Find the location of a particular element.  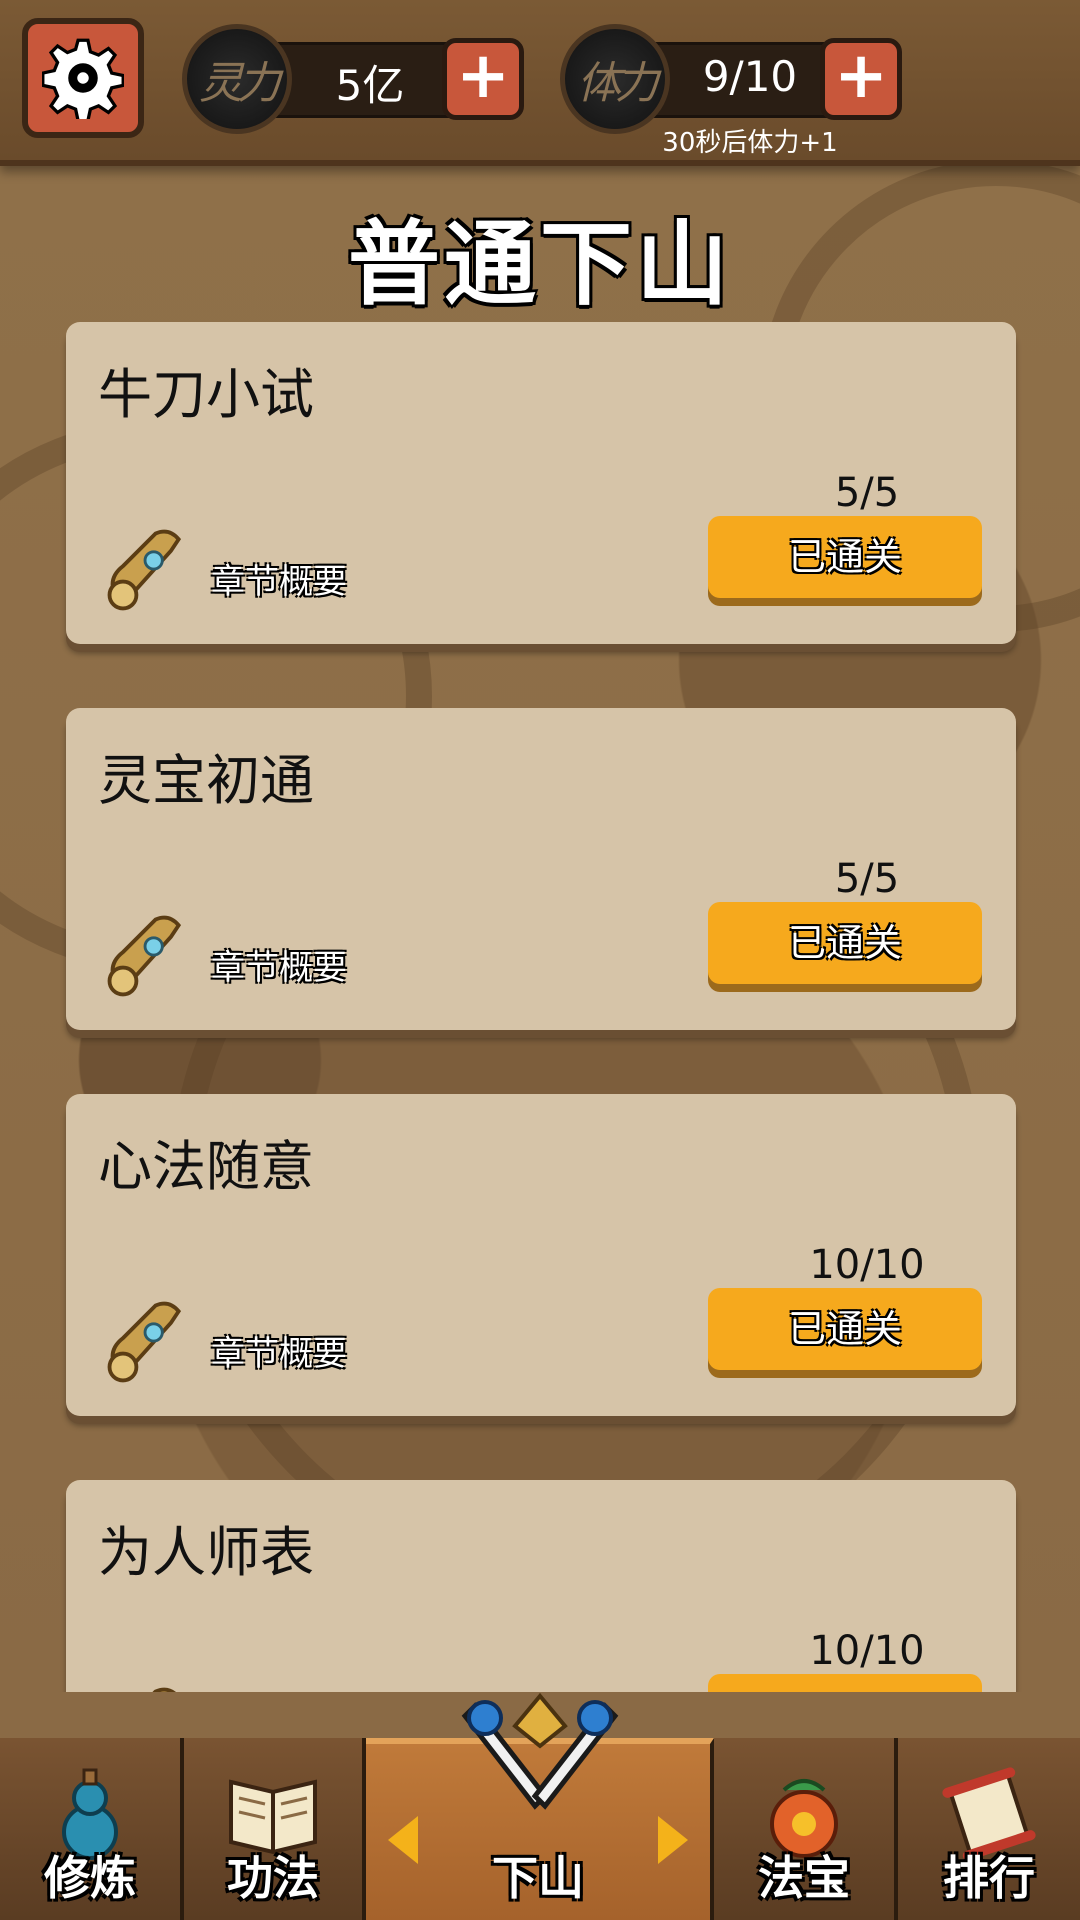

nav-item-techniques: 功法 is located at coordinates (275, 1829).